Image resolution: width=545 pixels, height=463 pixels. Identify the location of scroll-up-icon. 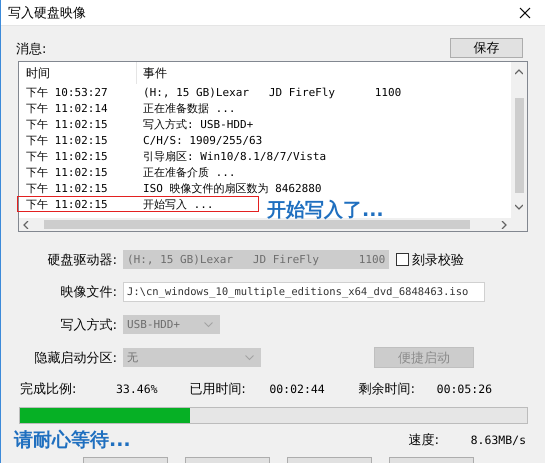
(519, 72).